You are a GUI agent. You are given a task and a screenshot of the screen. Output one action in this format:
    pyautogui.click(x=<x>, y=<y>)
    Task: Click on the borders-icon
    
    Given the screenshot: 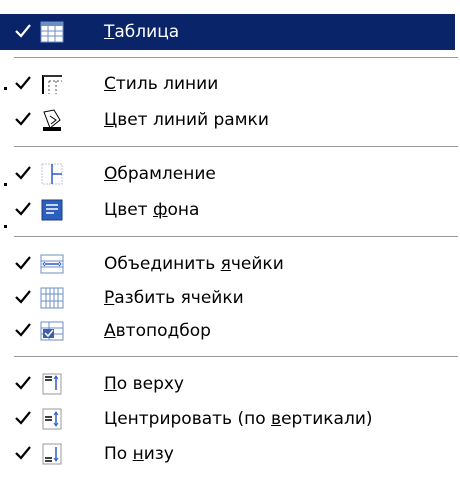 What is the action you would take?
    pyautogui.click(x=52, y=174)
    